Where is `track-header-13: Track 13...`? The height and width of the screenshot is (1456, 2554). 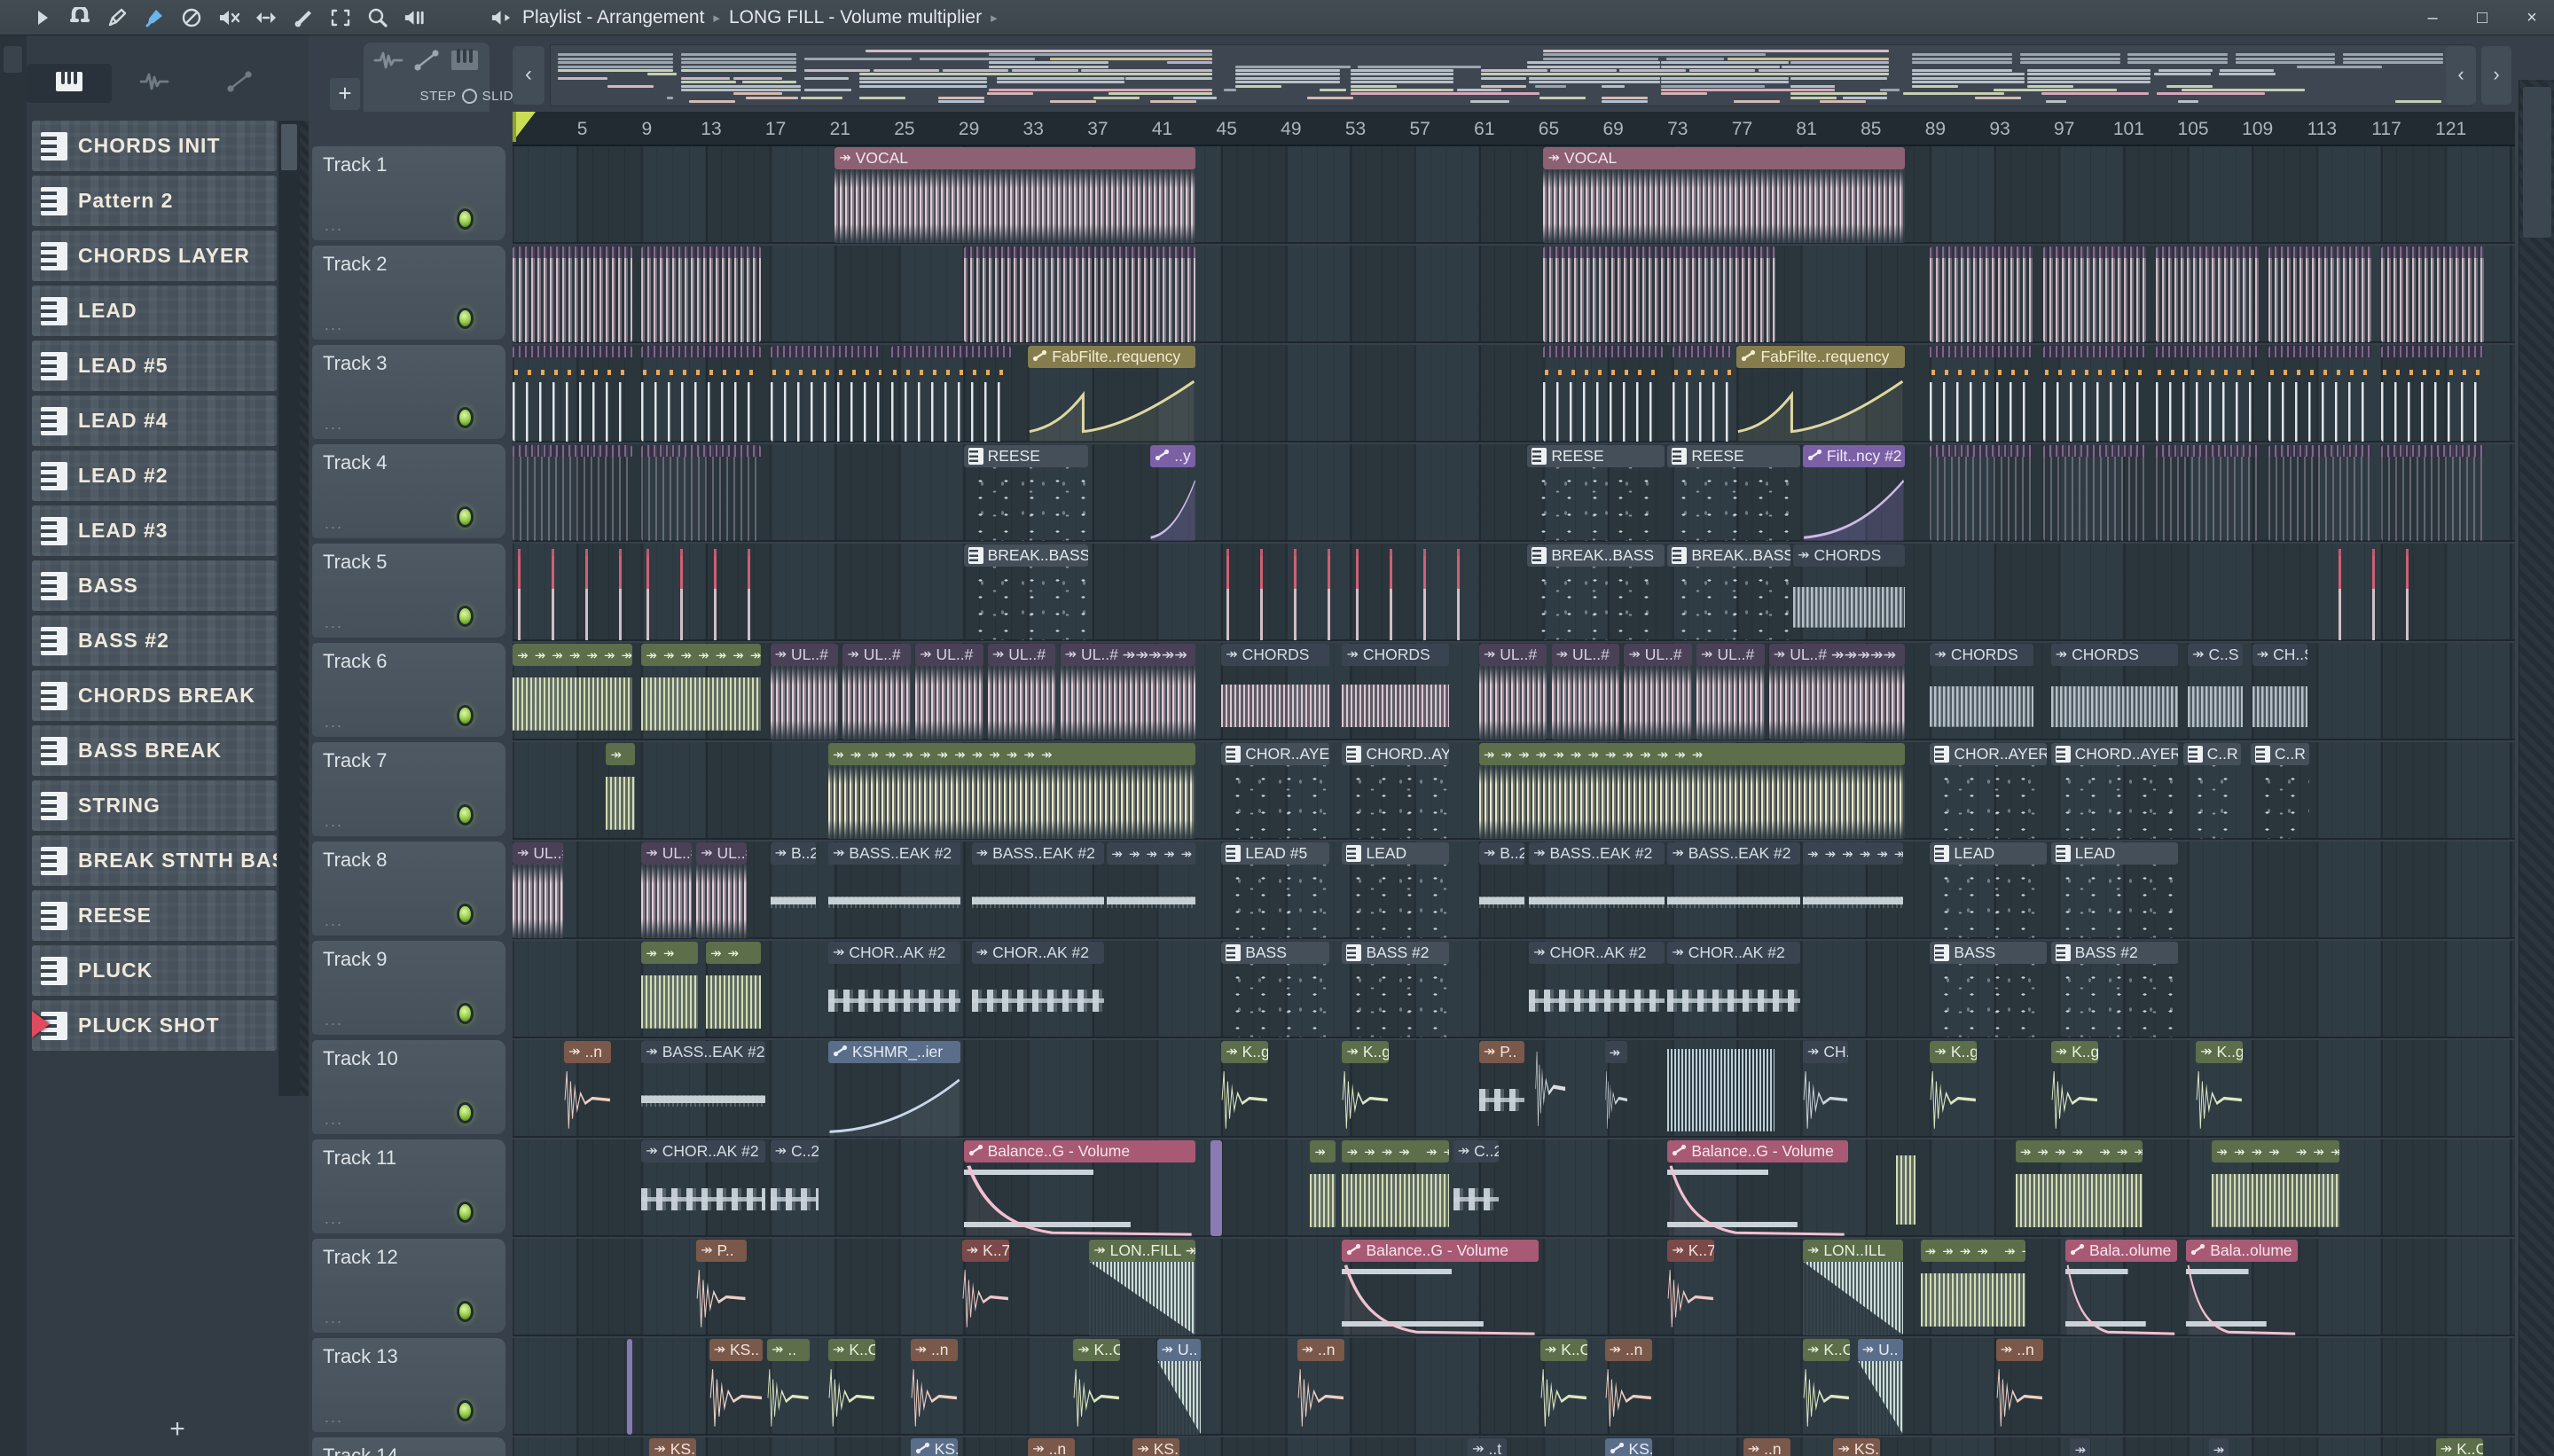 track-header-13: Track 13... is located at coordinates (408, 1385).